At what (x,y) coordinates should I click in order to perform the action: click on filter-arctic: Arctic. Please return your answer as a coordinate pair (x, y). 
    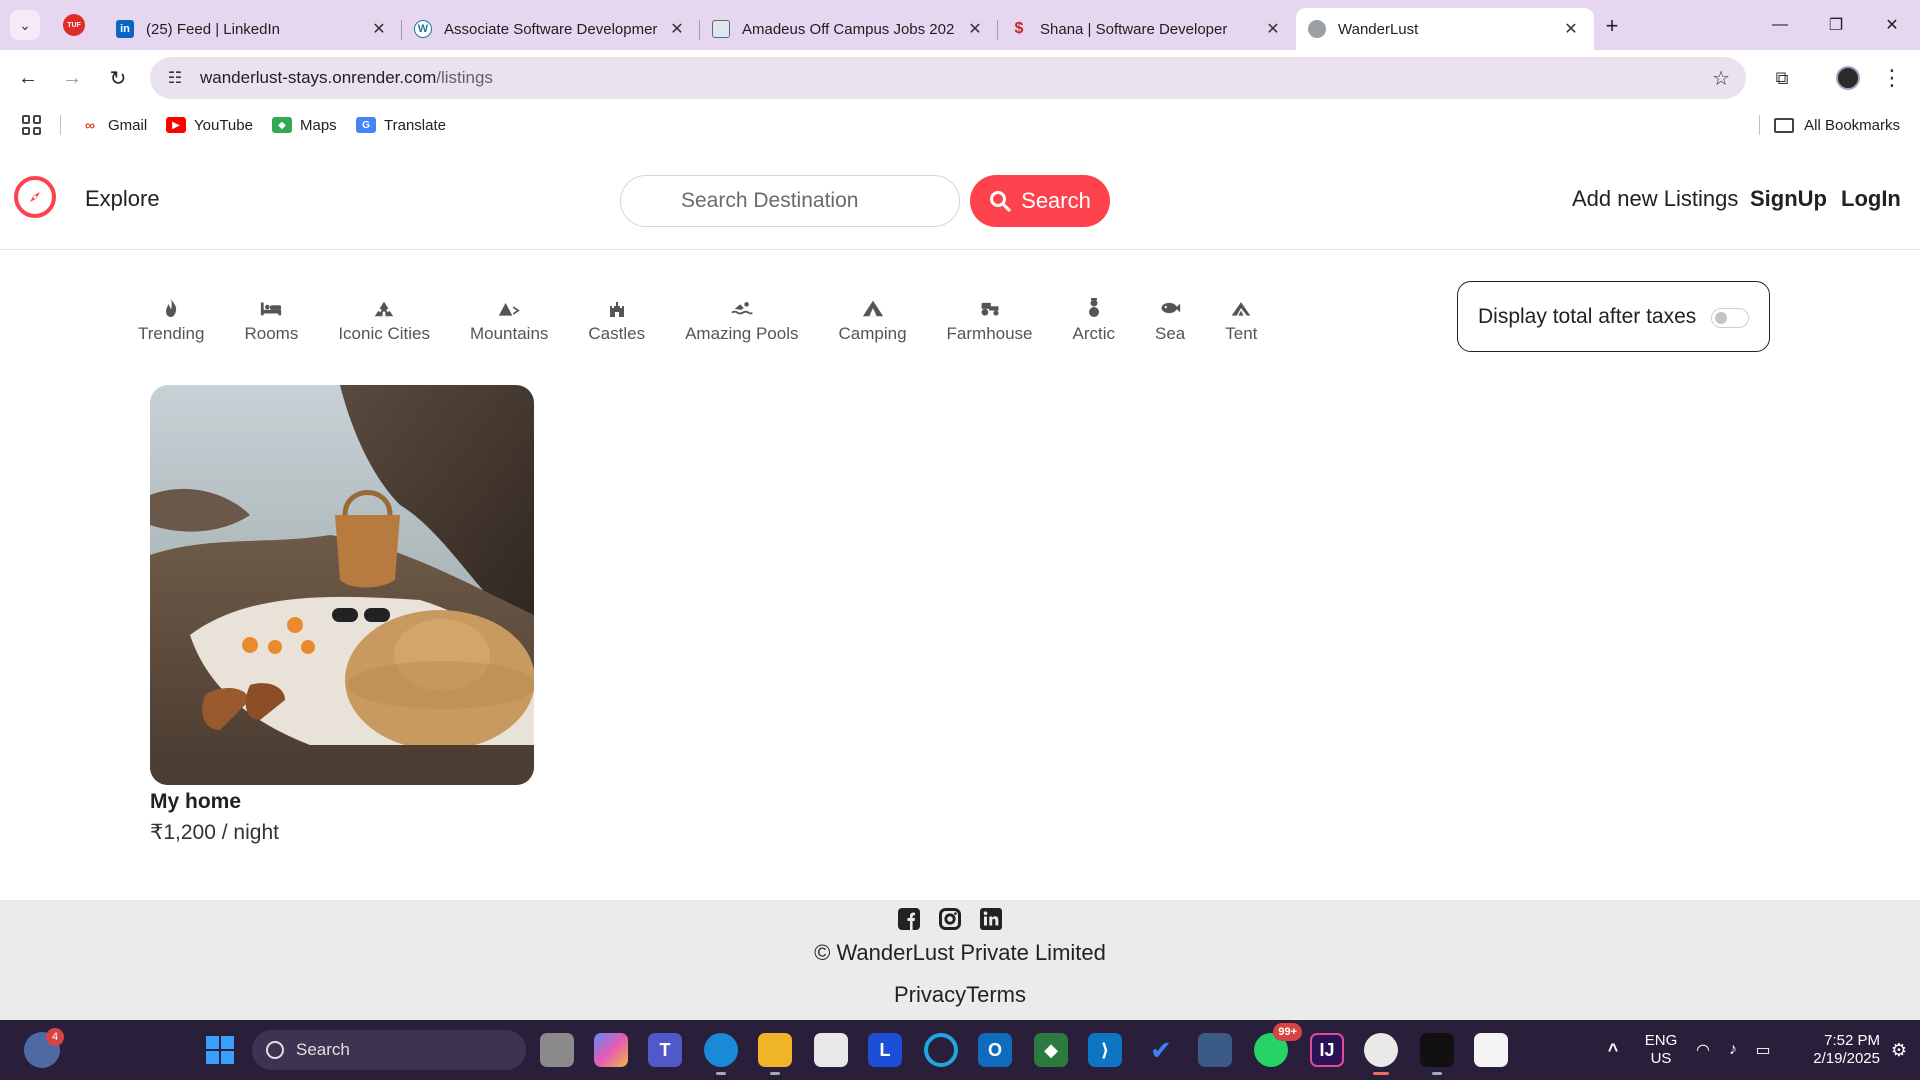
    Looking at the image, I should click on (1094, 322).